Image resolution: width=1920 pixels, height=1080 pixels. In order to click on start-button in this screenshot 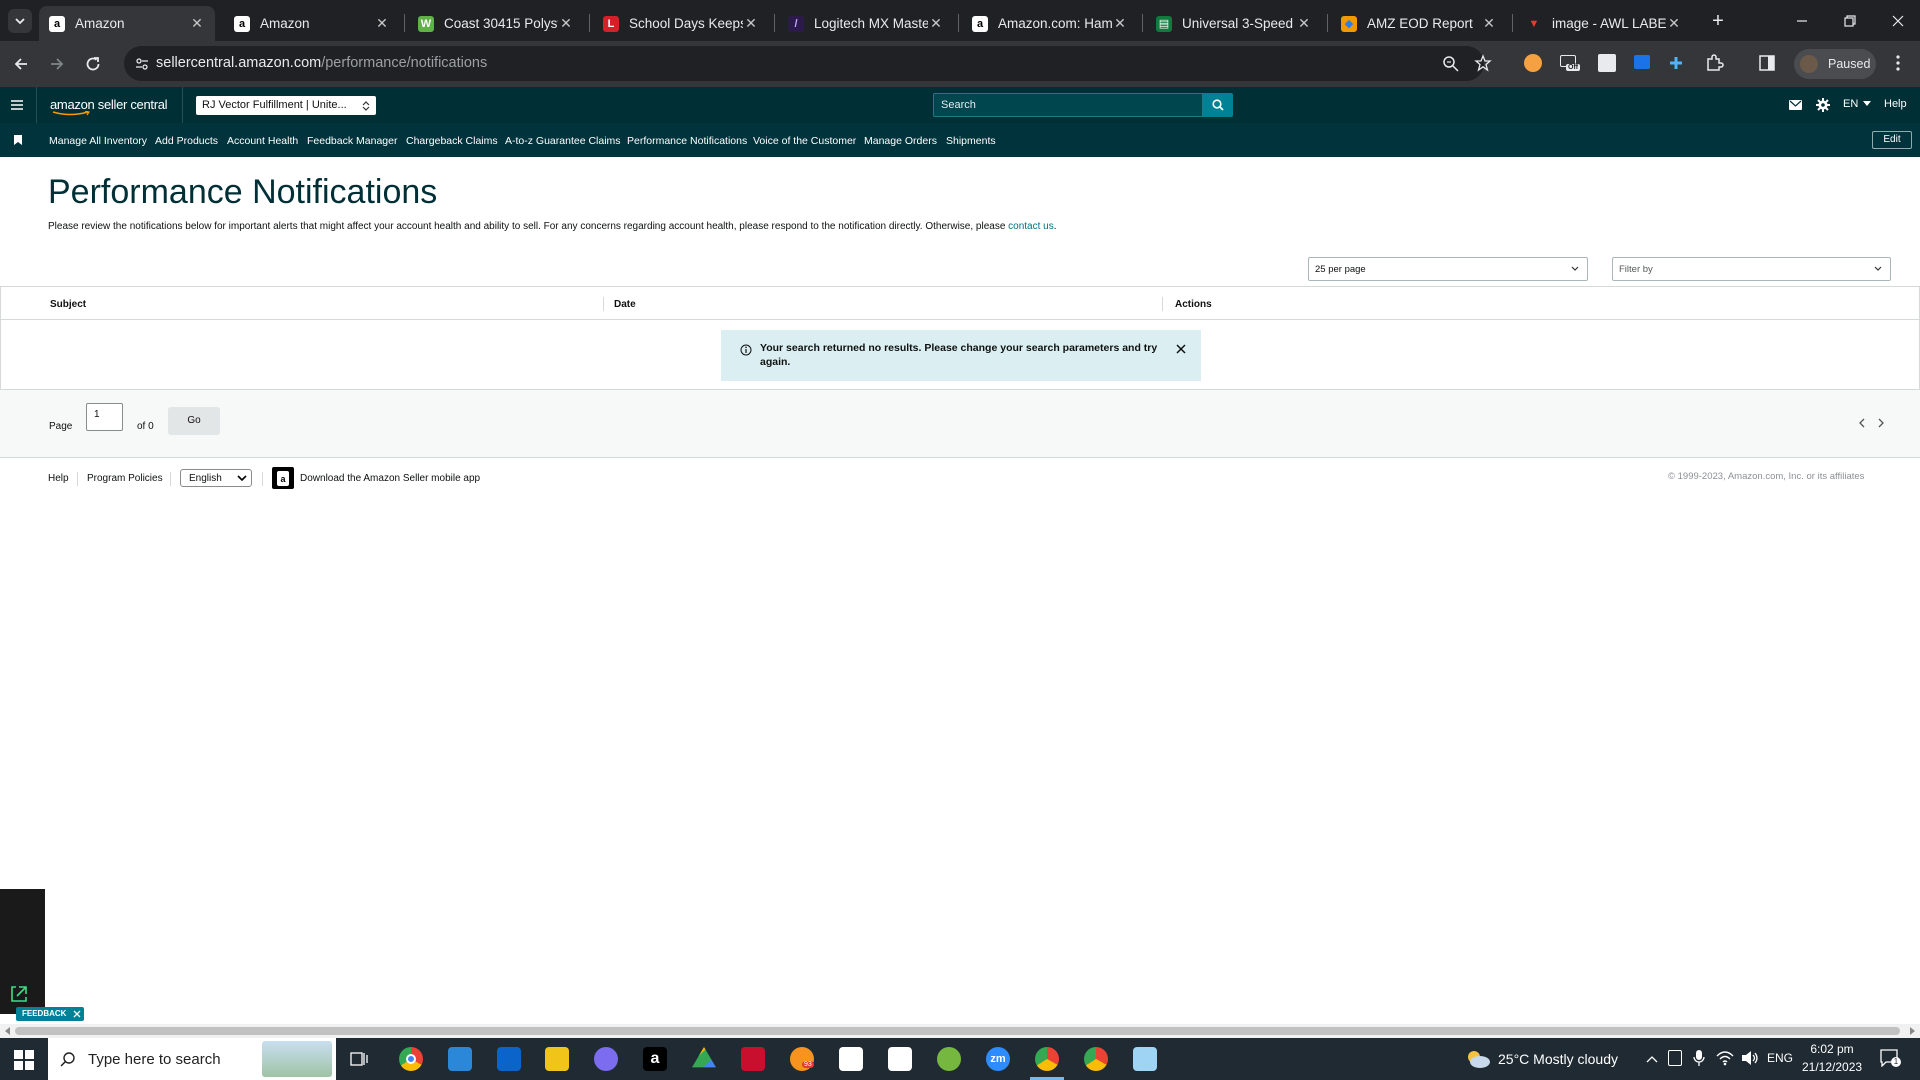, I will do `click(24, 1060)`.